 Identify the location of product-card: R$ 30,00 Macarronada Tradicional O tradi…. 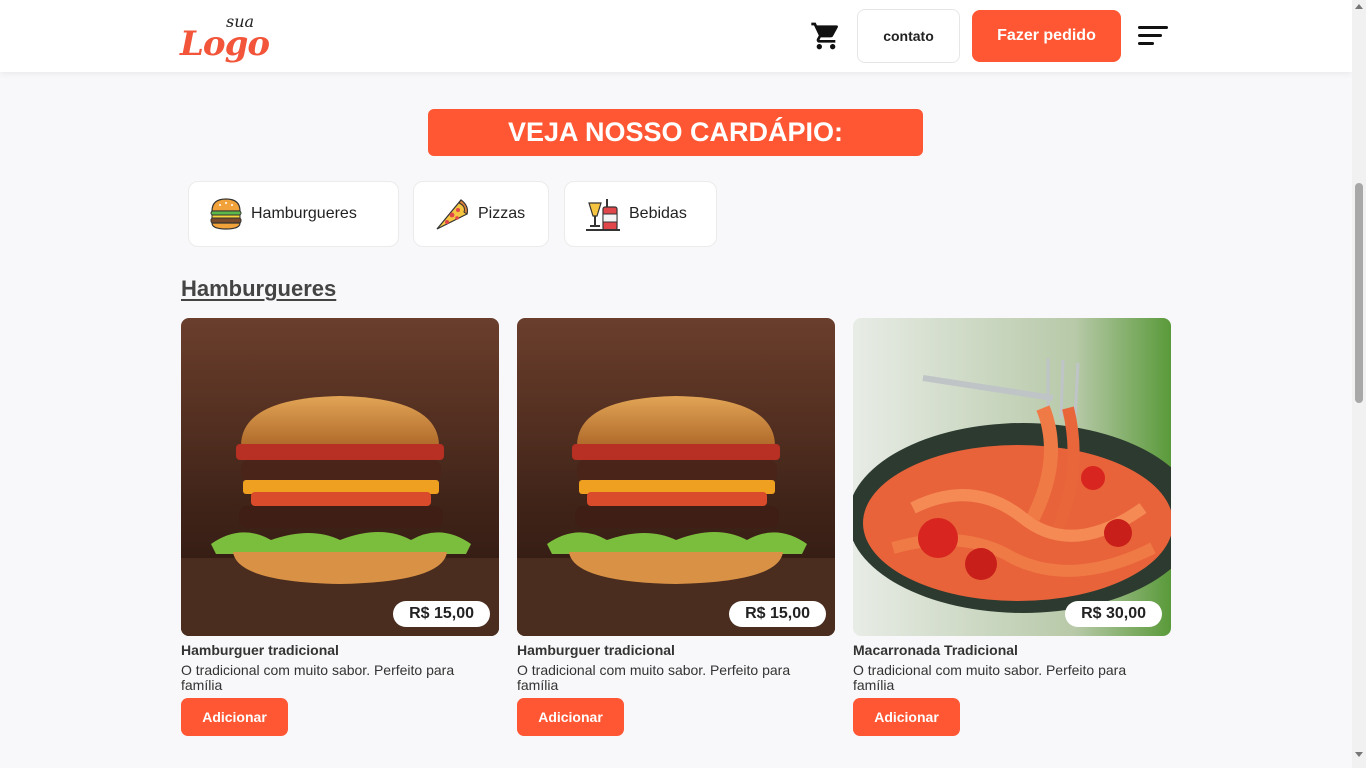
(1012, 527).